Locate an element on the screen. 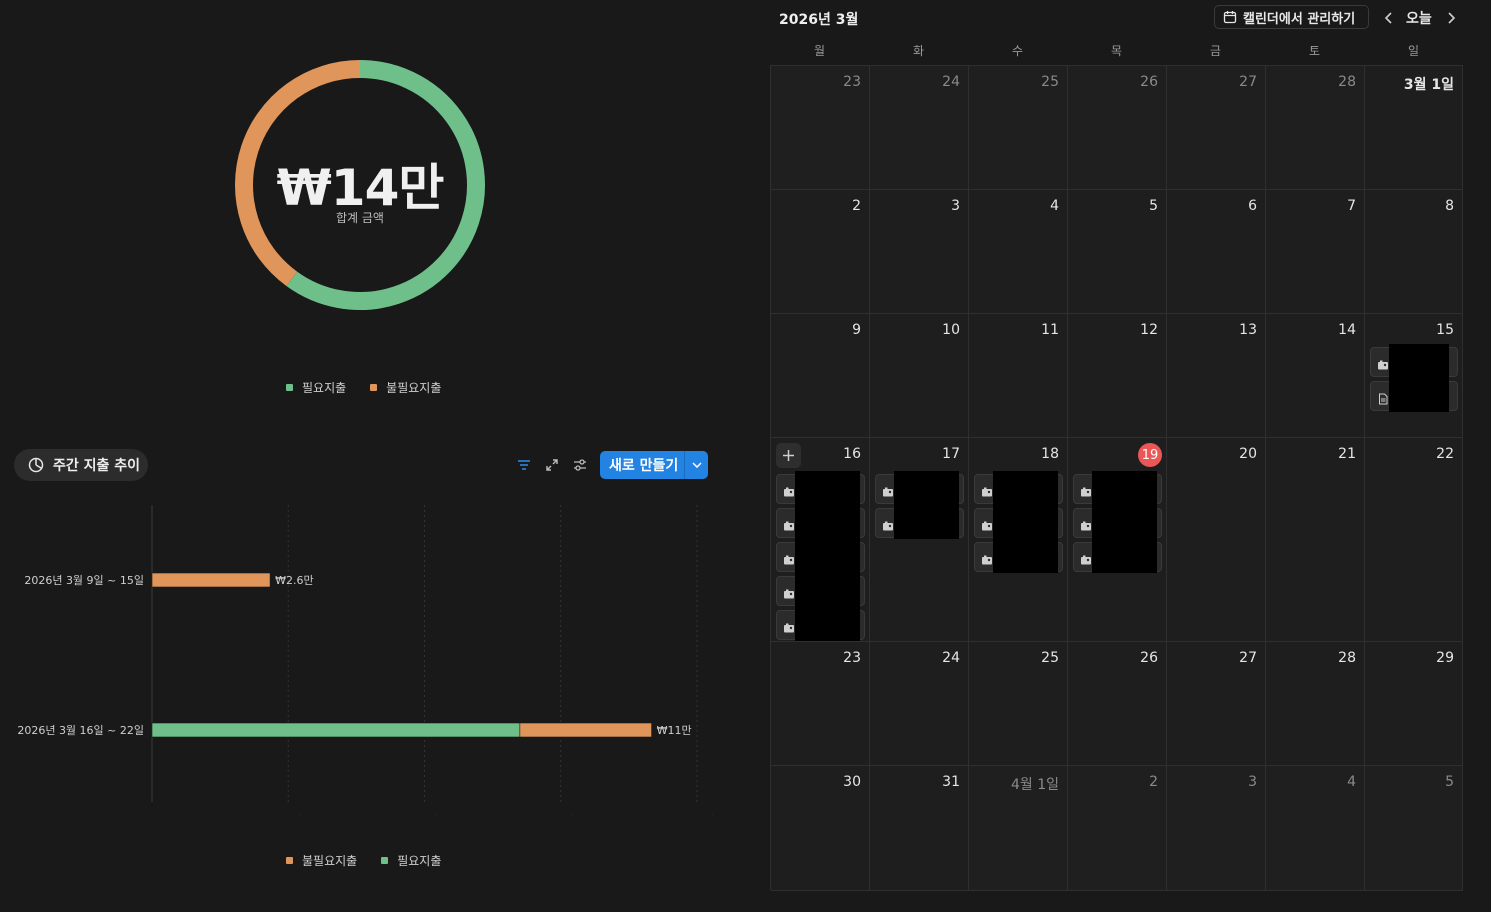  month-title: 2026년 3월 is located at coordinates (819, 20).